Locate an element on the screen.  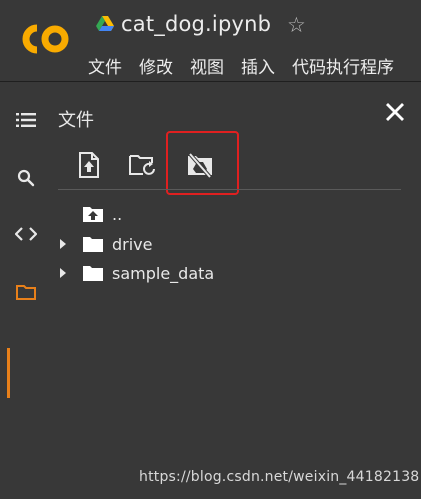
highlight-box is located at coordinates (202, 163).